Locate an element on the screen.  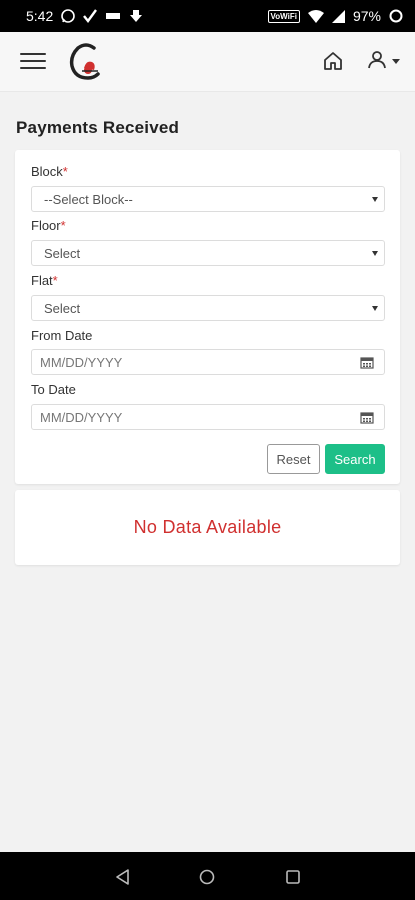
download-icon is located at coordinates (136, 16).